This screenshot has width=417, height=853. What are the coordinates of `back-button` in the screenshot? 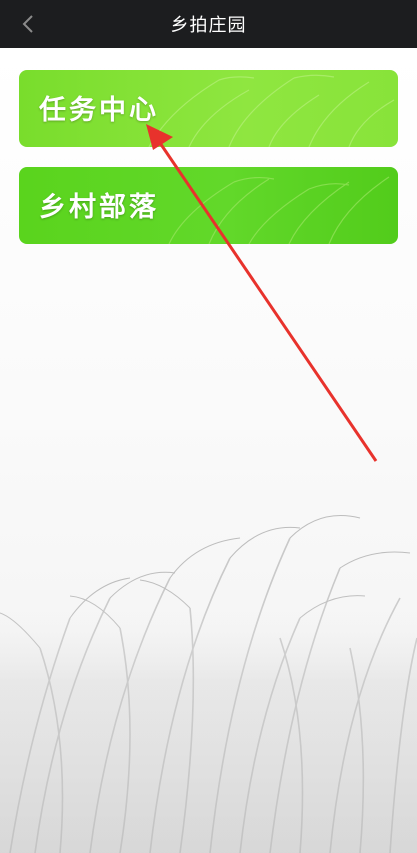 It's located at (28, 24).